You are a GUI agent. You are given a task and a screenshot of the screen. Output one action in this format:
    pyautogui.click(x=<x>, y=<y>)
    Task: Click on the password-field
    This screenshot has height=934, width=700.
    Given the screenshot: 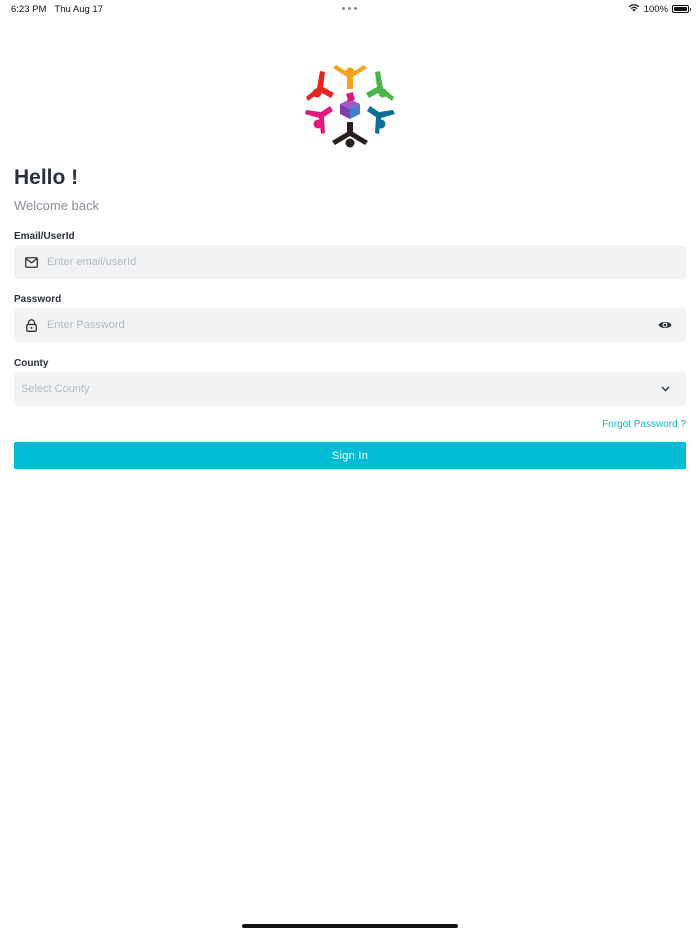 What is the action you would take?
    pyautogui.click(x=350, y=325)
    